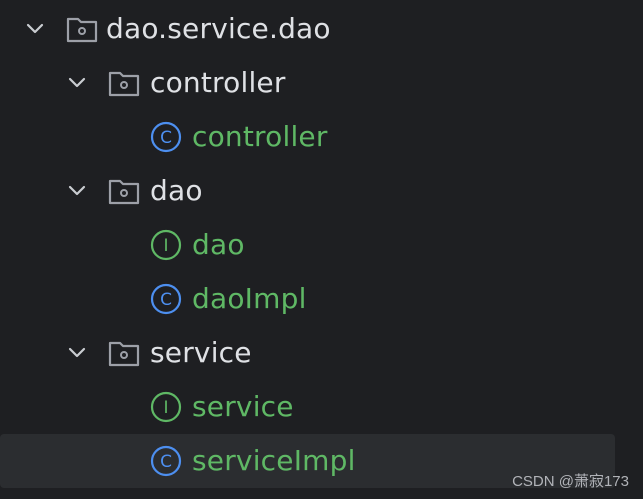  I want to click on tree-row-dao-package: dao, so click(307, 191).